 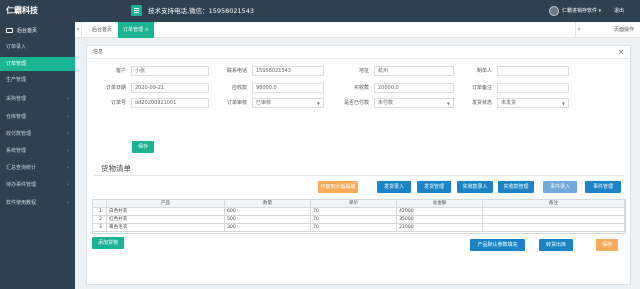 What do you see at coordinates (394, 187) in the screenshot?
I see `shipment-entry-button: 发货录入` at bounding box center [394, 187].